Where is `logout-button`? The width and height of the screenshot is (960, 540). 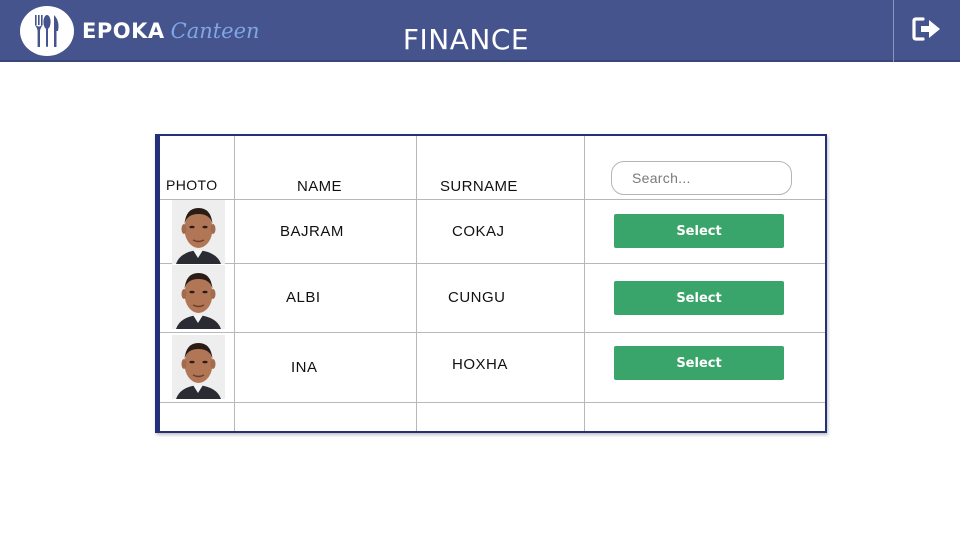
logout-button is located at coordinates (927, 31).